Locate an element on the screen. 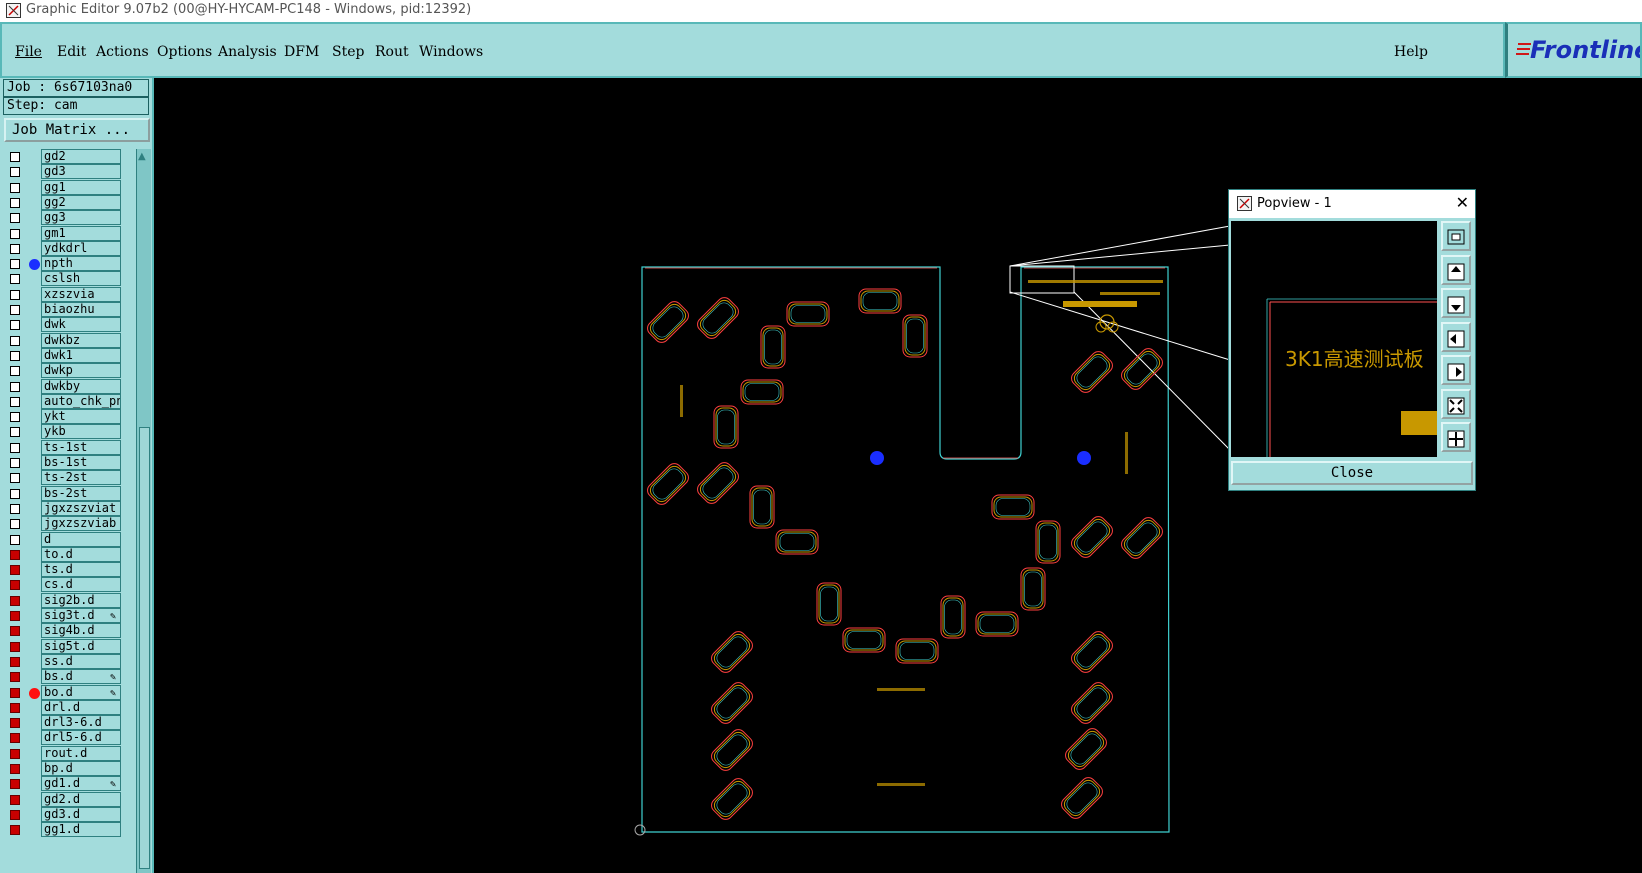  layer-name: drl.d is located at coordinates (81, 707).